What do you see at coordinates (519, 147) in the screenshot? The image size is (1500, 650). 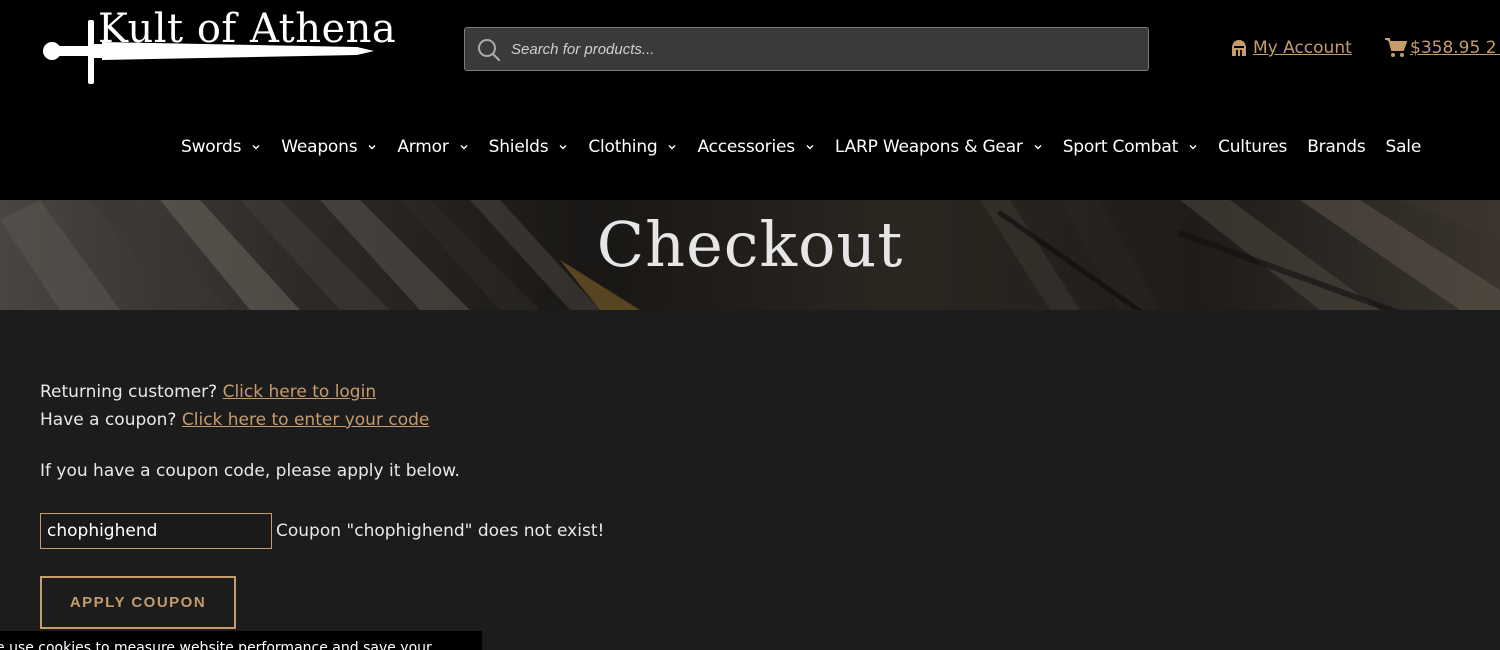 I see `nav-item-label: Shields` at bounding box center [519, 147].